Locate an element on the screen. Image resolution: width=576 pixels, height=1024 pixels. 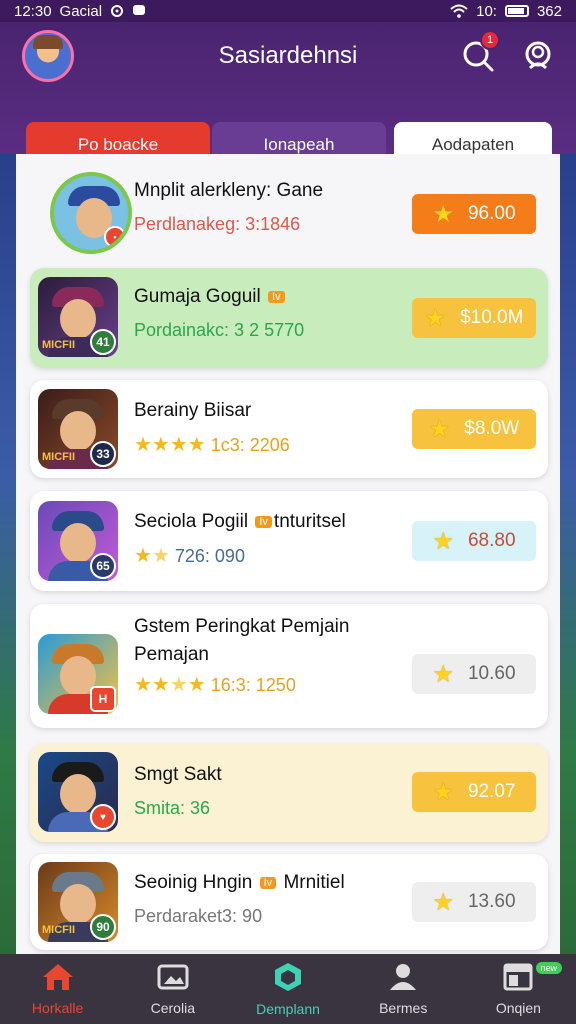
level-badge: 65 is located at coordinates (103, 566).